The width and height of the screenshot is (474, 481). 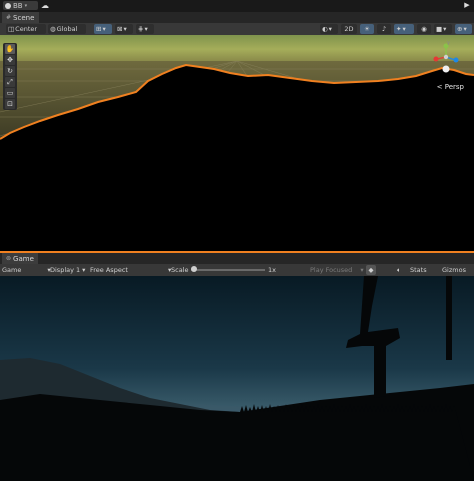 I want to click on space-dropdown: ◍ Global, so click(x=67, y=29).